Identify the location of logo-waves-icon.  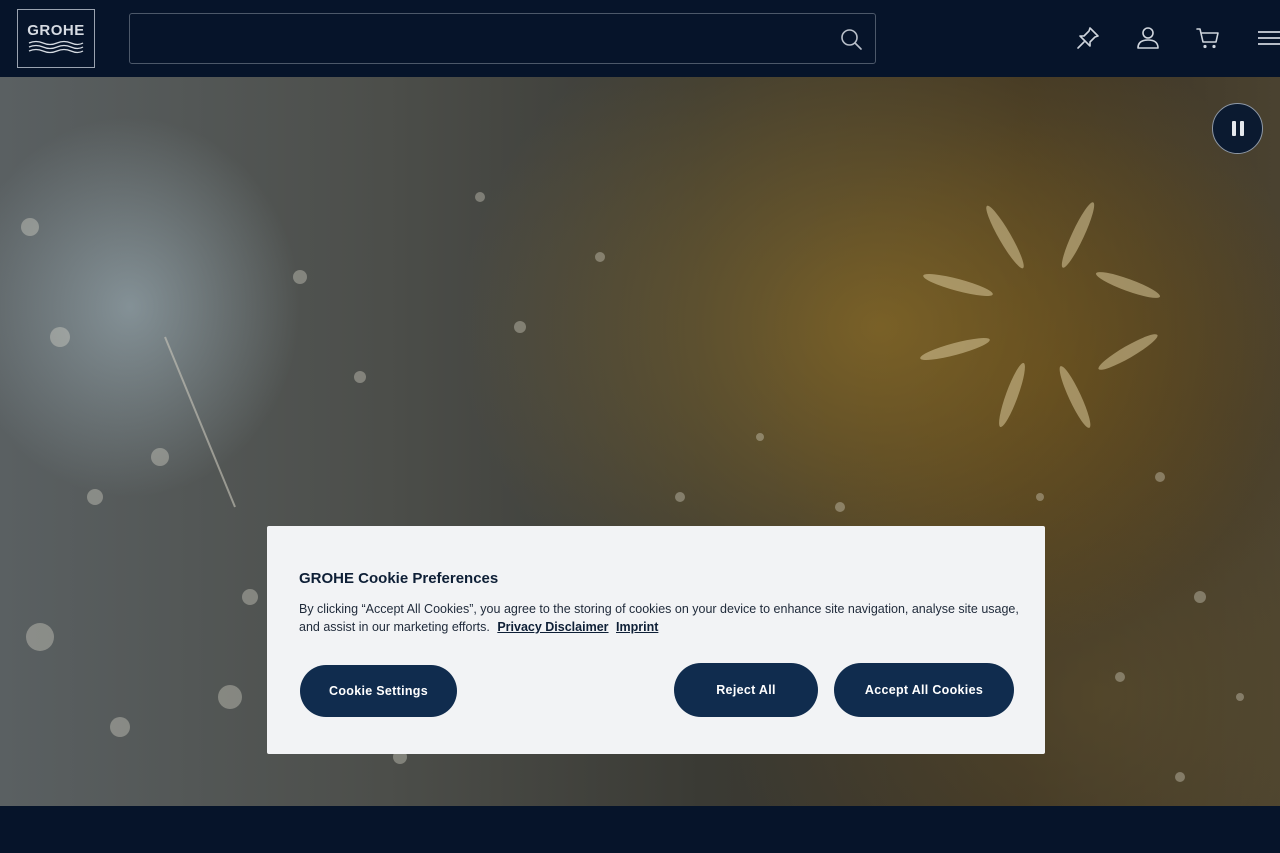
(56, 47).